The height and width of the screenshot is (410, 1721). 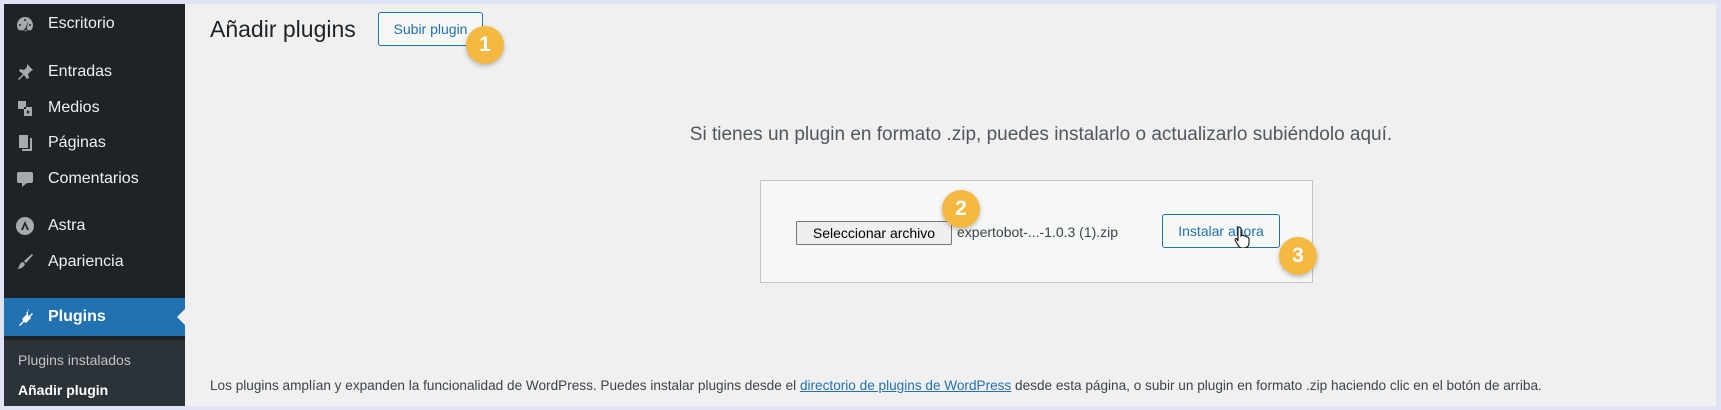 What do you see at coordinates (67, 225) in the screenshot?
I see `sidebar-item-label: Astra` at bounding box center [67, 225].